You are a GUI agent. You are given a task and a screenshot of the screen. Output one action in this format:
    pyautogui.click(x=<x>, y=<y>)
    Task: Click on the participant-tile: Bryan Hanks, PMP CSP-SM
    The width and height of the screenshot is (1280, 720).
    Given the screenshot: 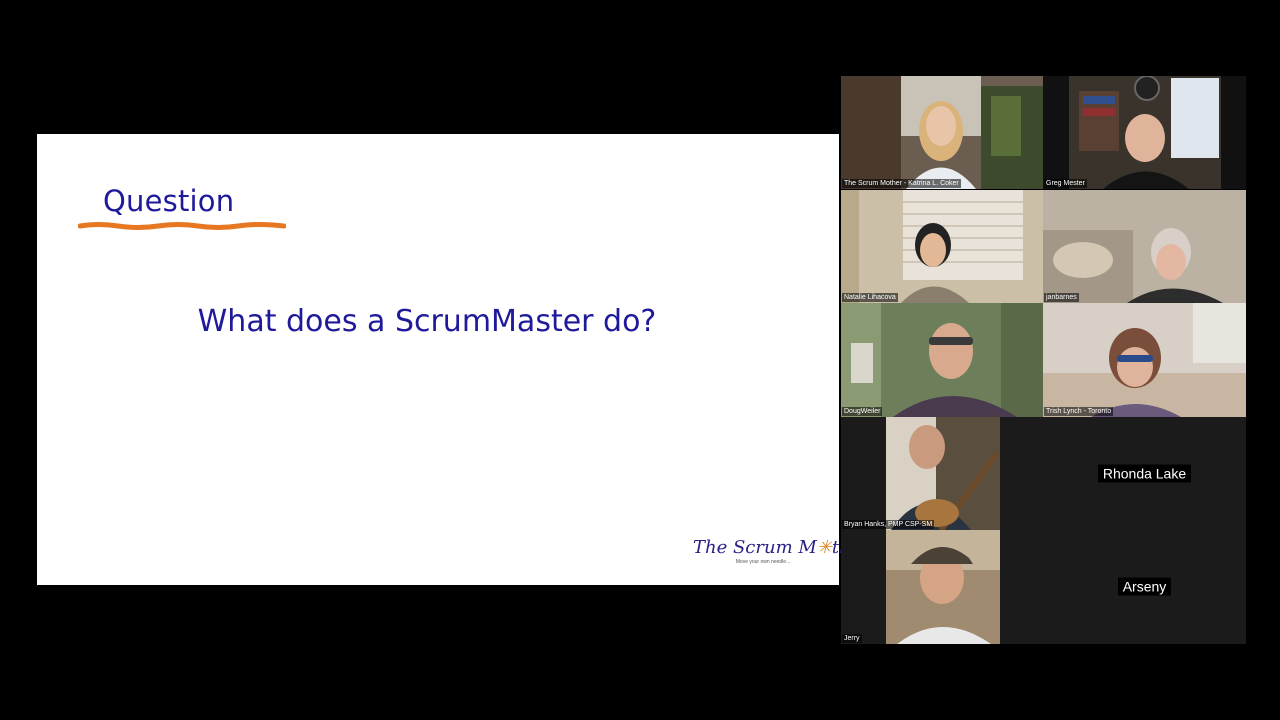 What is the action you would take?
    pyautogui.click(x=942, y=473)
    